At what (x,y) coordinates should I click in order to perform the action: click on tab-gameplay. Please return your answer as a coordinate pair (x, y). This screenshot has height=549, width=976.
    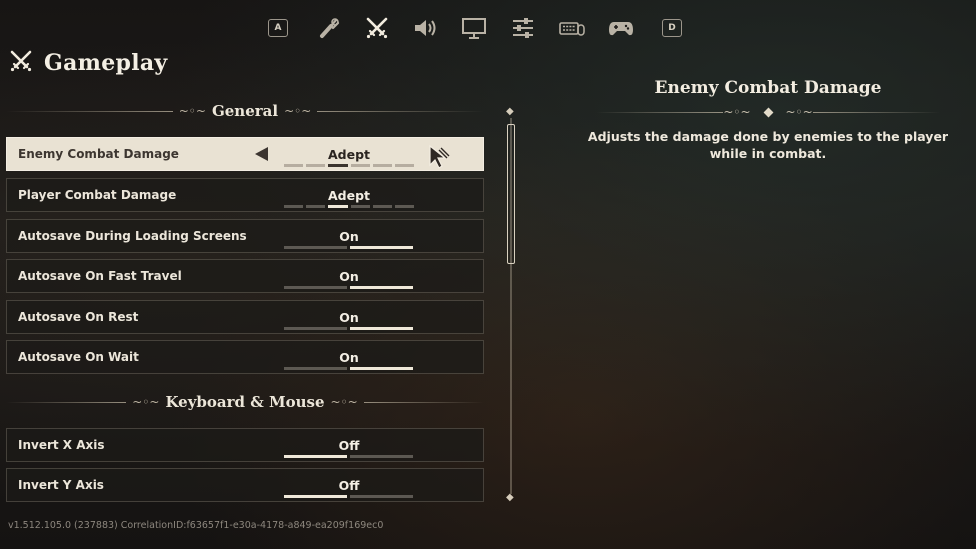
    Looking at the image, I should click on (377, 28).